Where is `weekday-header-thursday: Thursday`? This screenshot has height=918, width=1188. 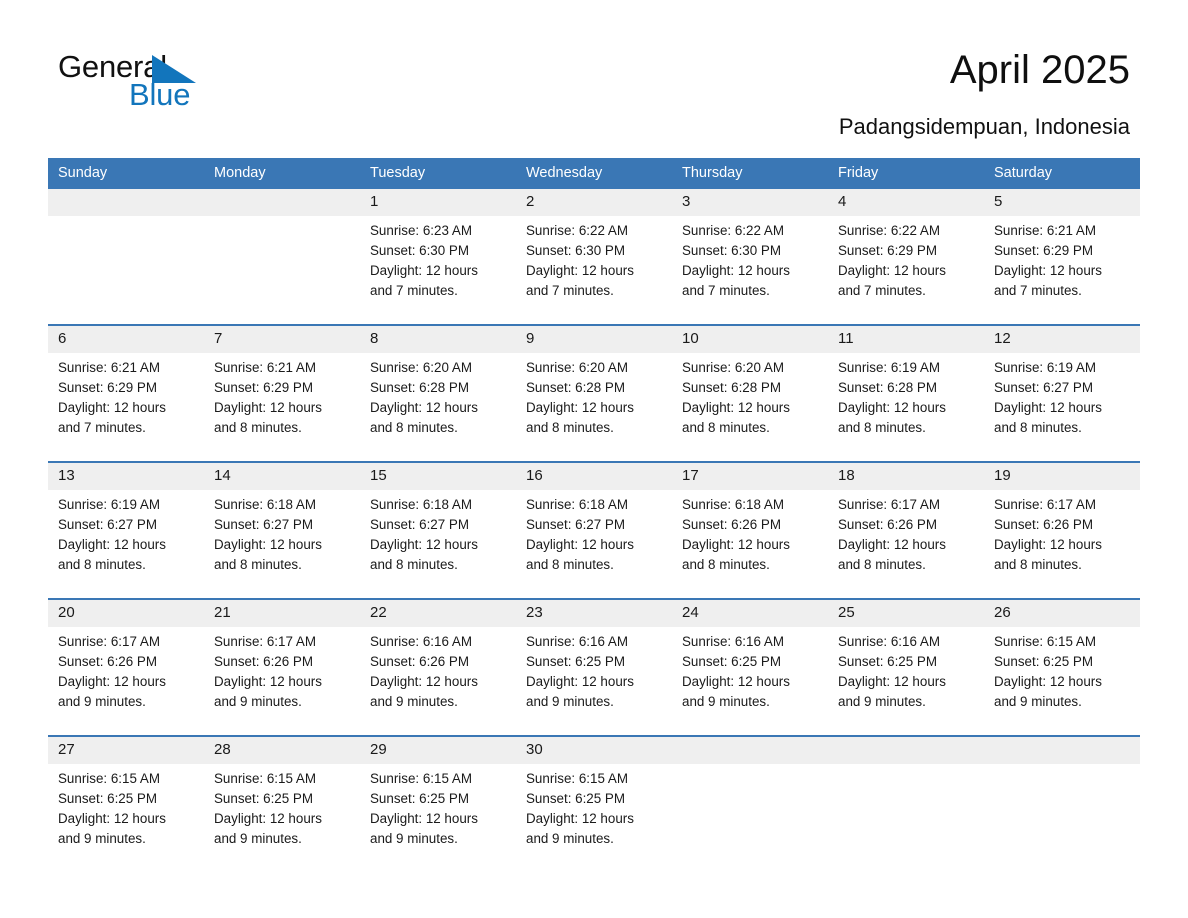
weekday-header-thursday: Thursday is located at coordinates (750, 173).